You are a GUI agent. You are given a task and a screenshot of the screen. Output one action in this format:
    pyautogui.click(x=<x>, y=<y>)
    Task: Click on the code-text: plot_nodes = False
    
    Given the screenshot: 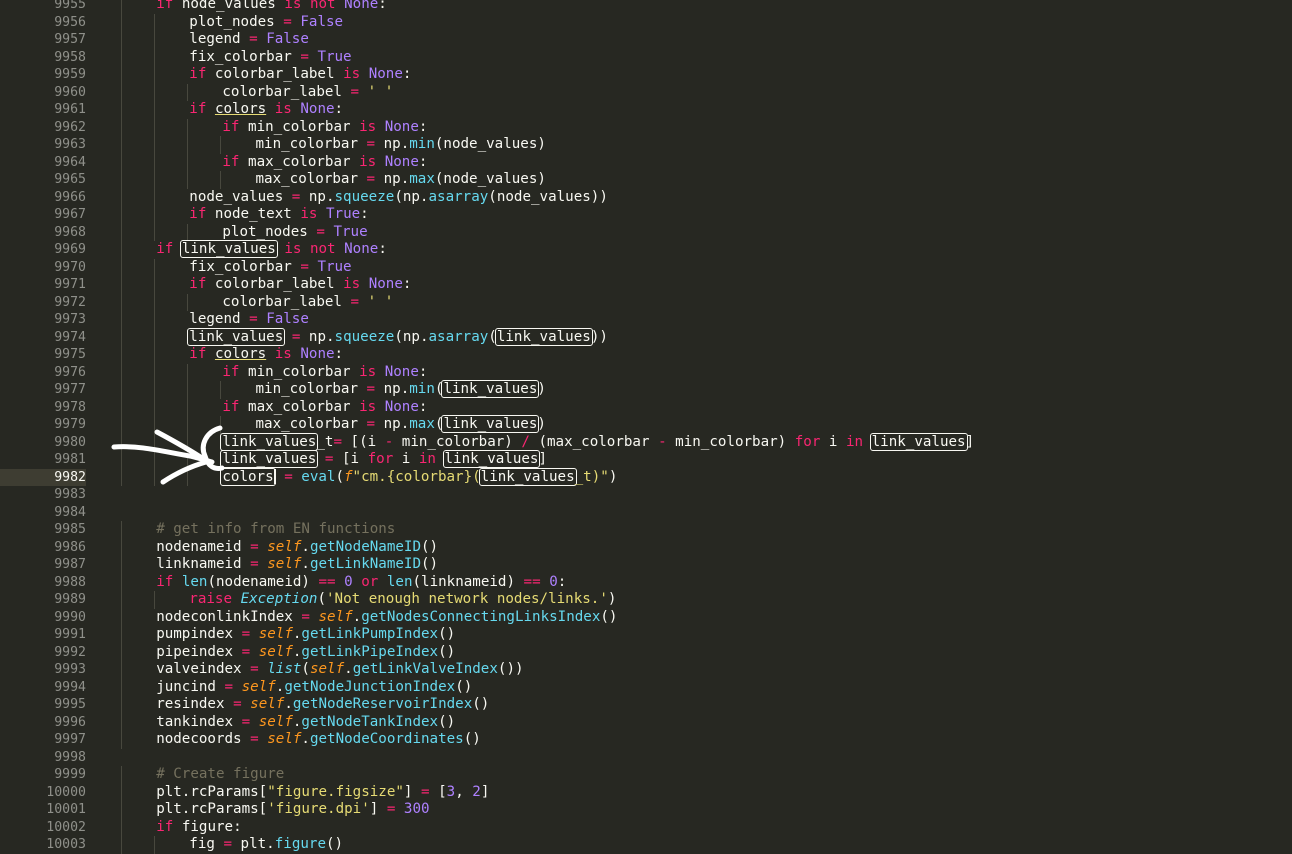 What is the action you would take?
    pyautogui.click(x=266, y=23)
    